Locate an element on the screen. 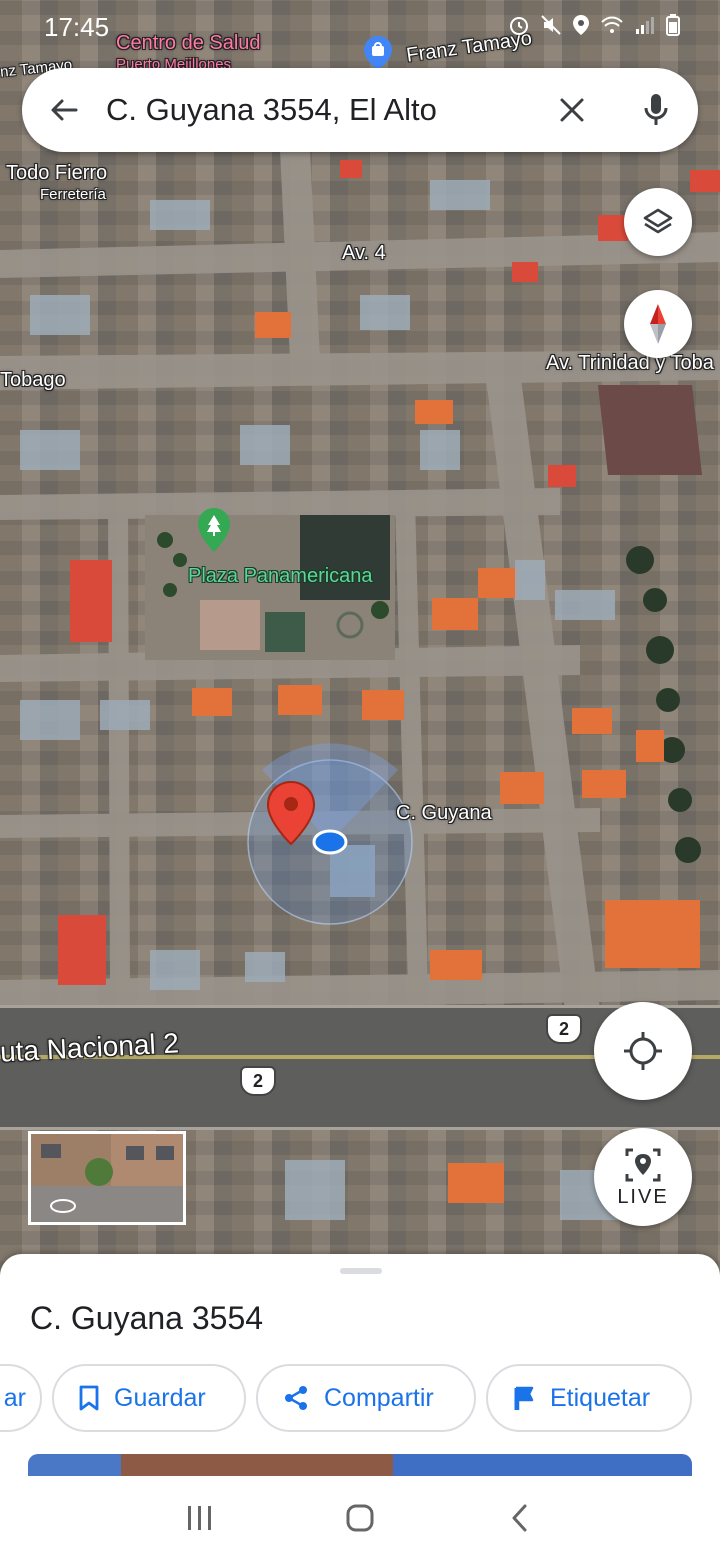 Image resolution: width=720 pixels, height=1560 pixels. directions-chip-partial: ar is located at coordinates (21, 1398).